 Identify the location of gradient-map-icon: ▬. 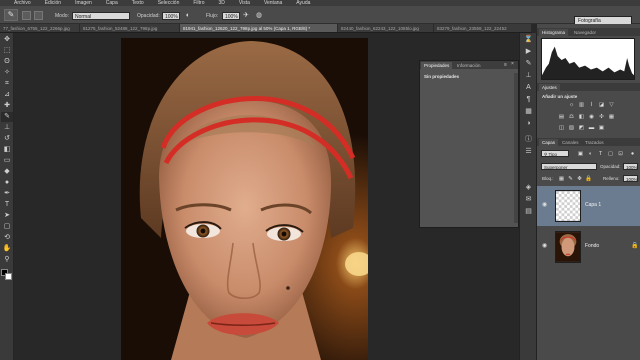
(591, 128).